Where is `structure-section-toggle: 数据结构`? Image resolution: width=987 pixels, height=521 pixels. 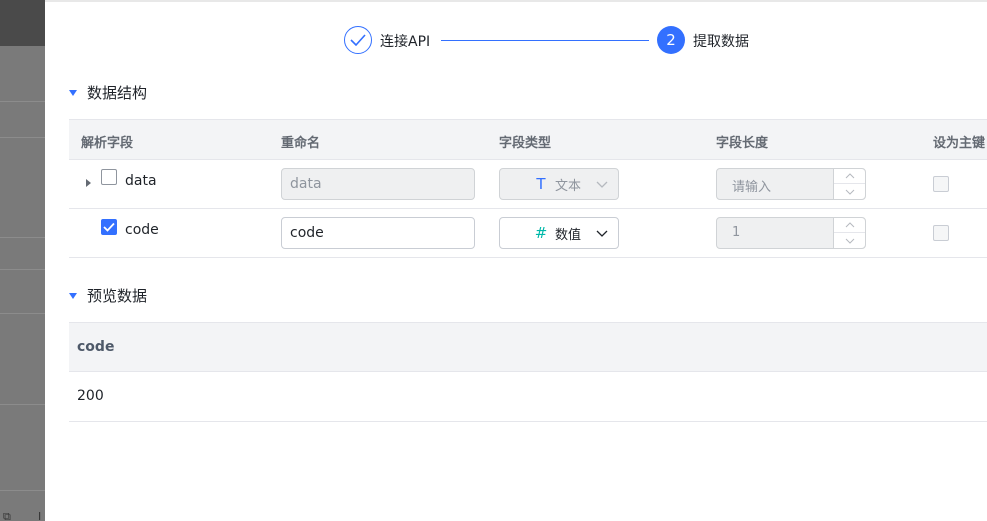
structure-section-toggle: 数据结构 is located at coordinates (108, 92).